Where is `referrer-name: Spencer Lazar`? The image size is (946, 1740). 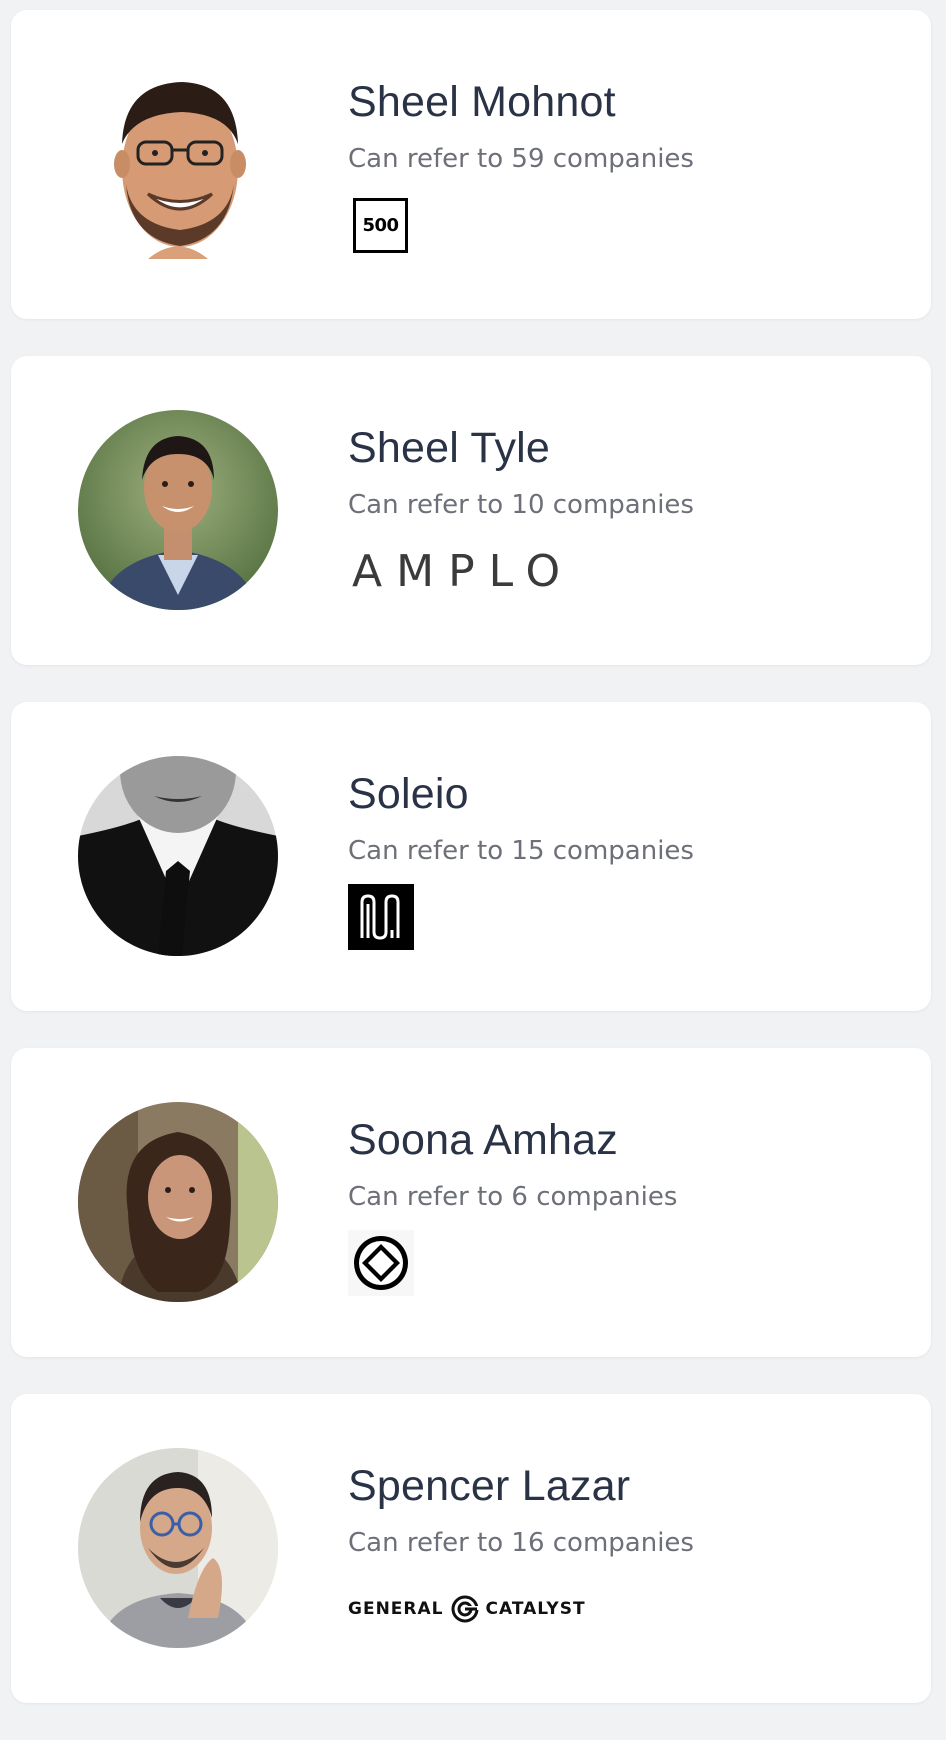
referrer-name: Spencer Lazar is located at coordinates (627, 1486).